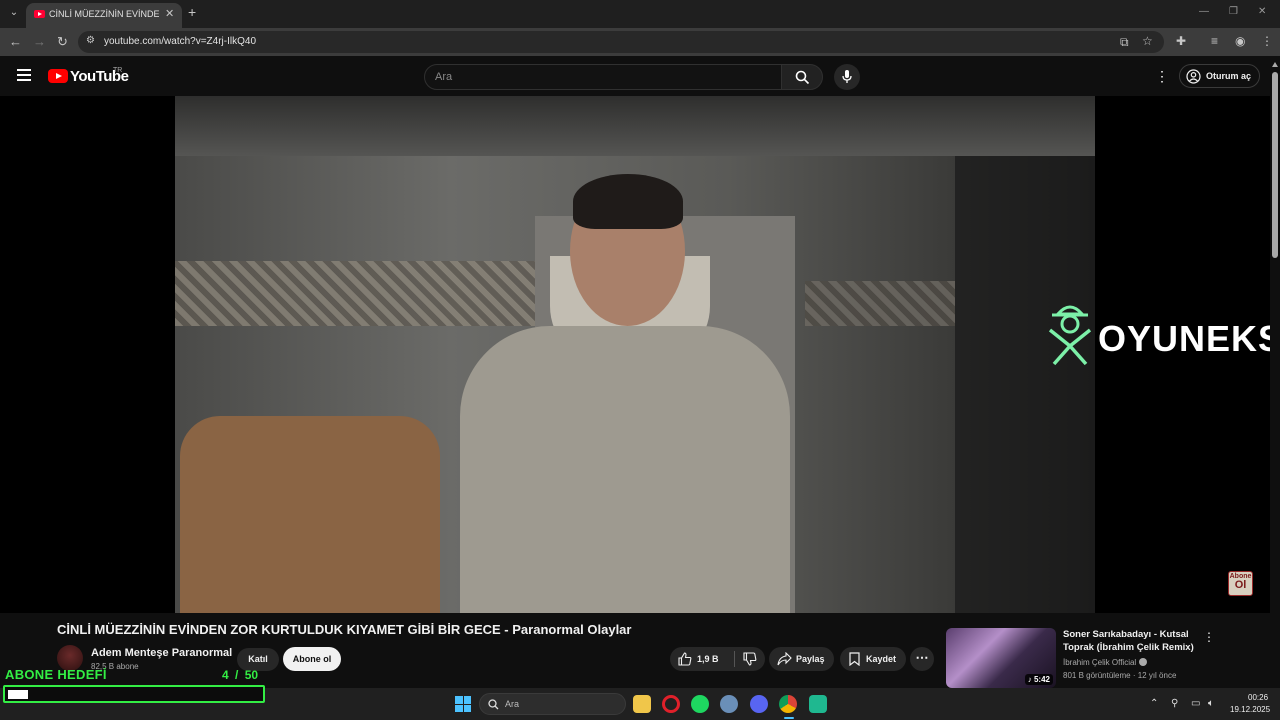 Image resolution: width=1280 pixels, height=720 pixels. What do you see at coordinates (1001, 658) in the screenshot?
I see `recommended-video-thumbnail: ♪ 5:42` at bounding box center [1001, 658].